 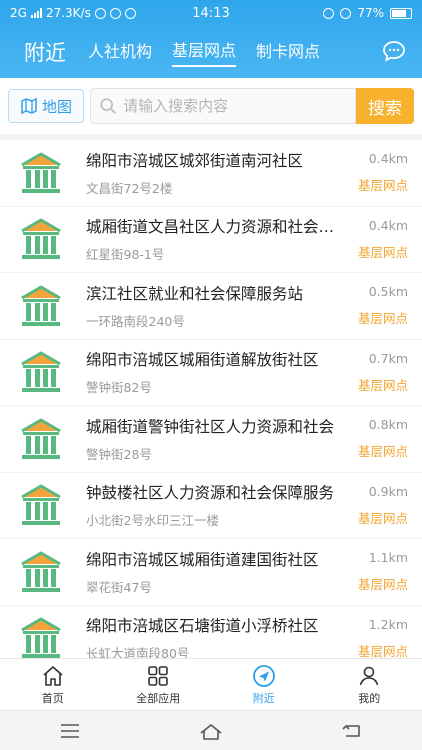 What do you see at coordinates (158, 698) in the screenshot?
I see `tab-all-apps-label: 全部应用` at bounding box center [158, 698].